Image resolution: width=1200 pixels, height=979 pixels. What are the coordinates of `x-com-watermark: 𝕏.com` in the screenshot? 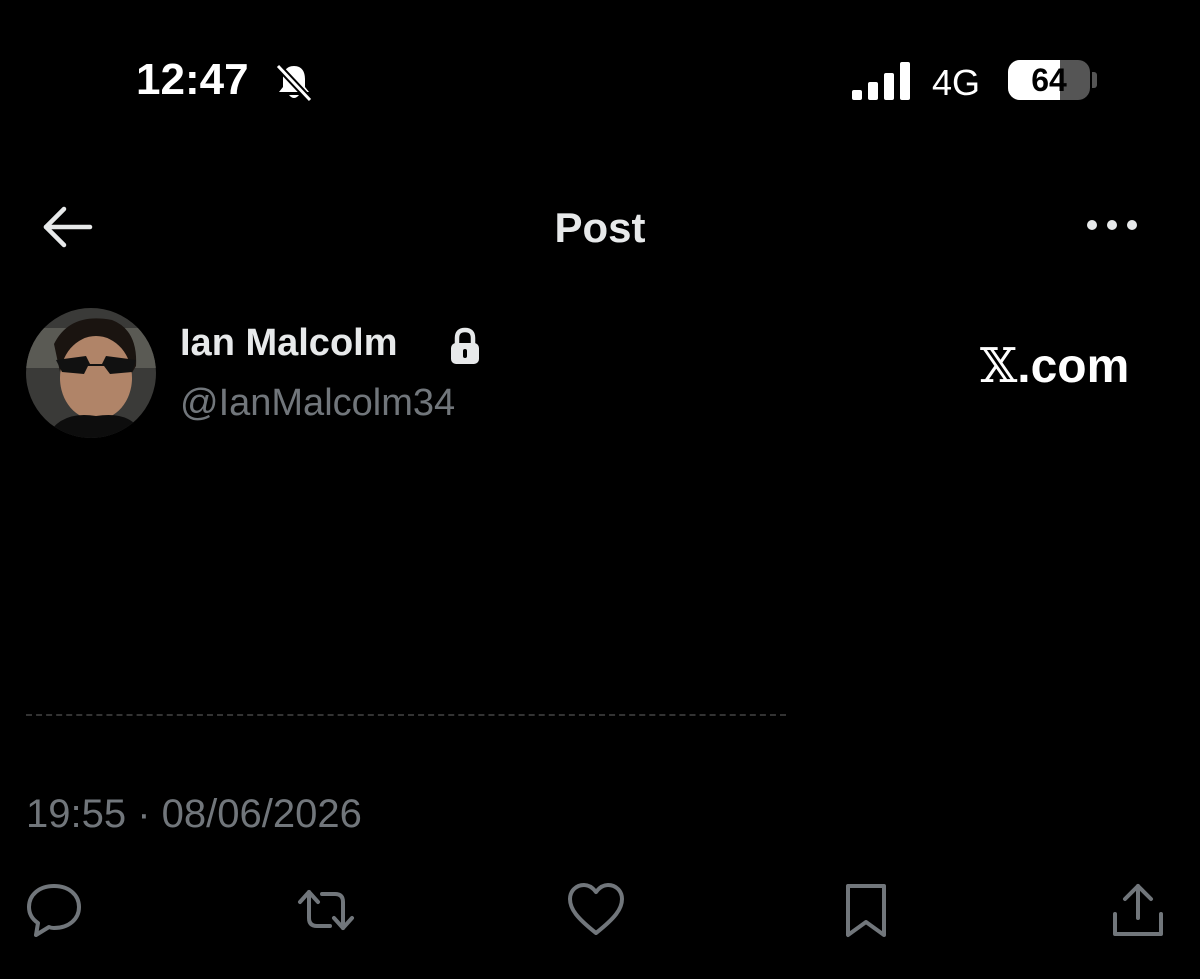 It's located at (1054, 366).